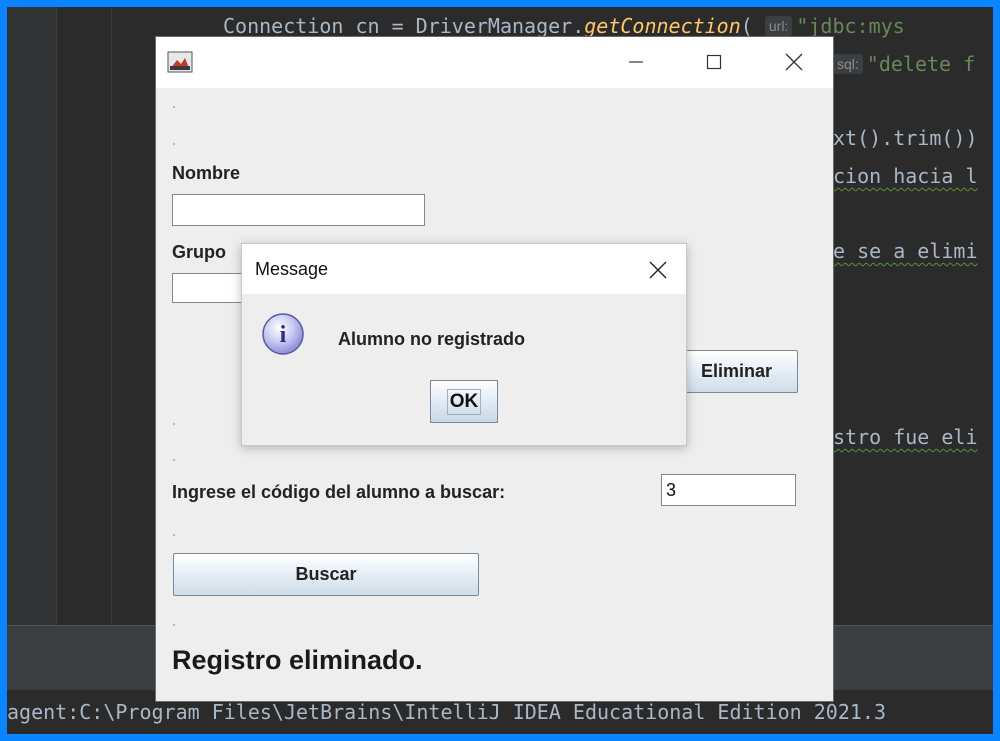  What do you see at coordinates (905, 138) in the screenshot?
I see `code-line-3: xt().trim())` at bounding box center [905, 138].